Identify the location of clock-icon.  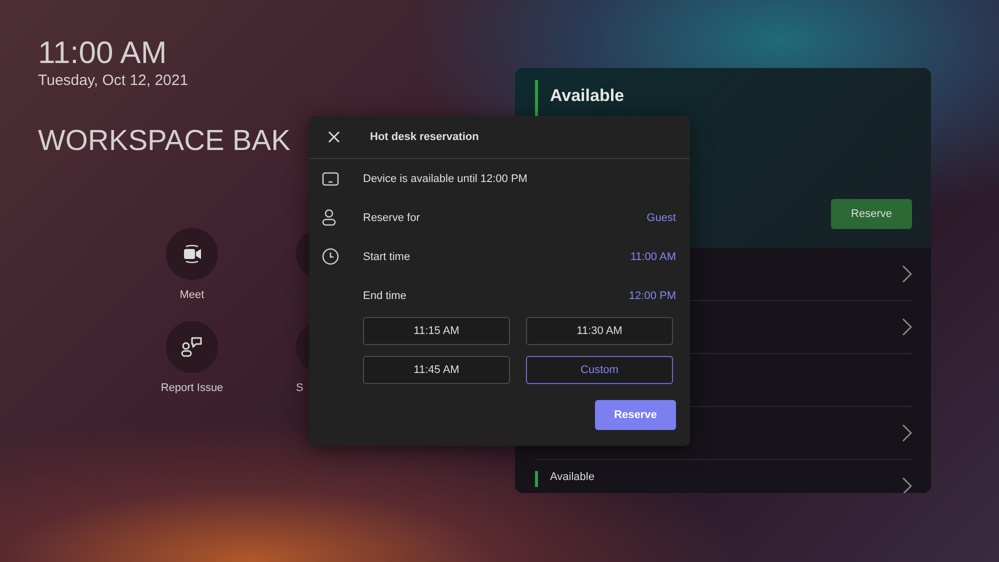
(330, 256).